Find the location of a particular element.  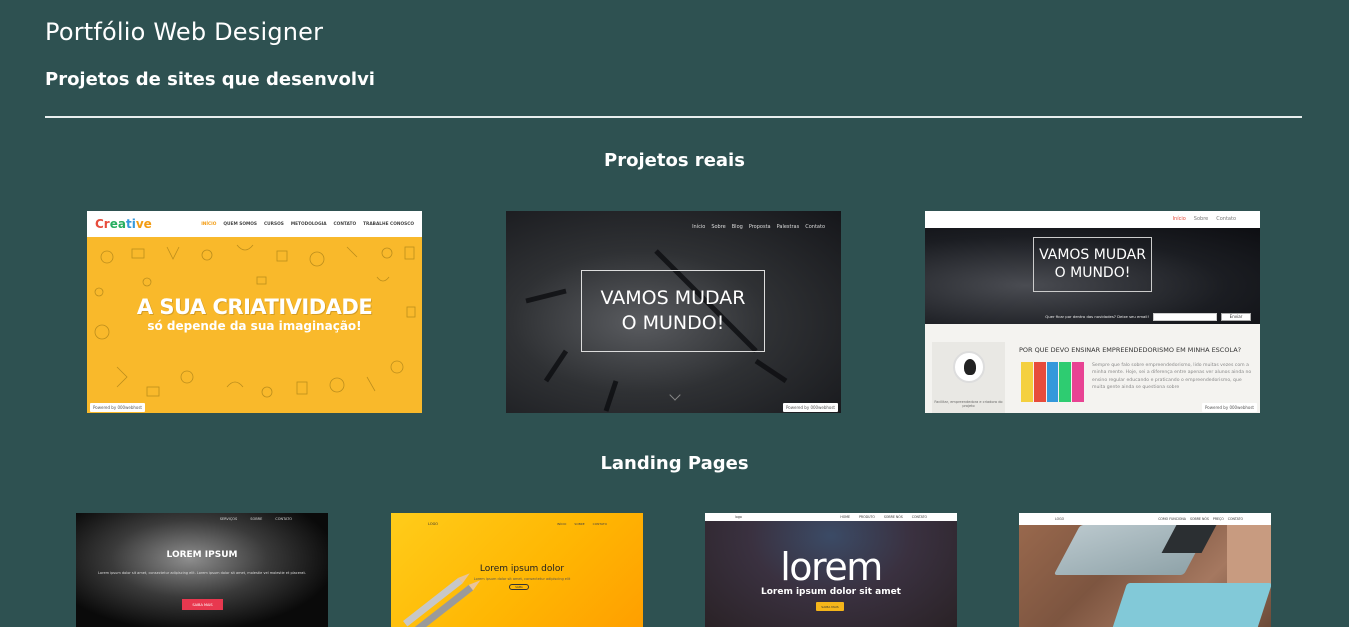

thumb-headline: A SUA CRIATIVIDADE is located at coordinates (254, 307).